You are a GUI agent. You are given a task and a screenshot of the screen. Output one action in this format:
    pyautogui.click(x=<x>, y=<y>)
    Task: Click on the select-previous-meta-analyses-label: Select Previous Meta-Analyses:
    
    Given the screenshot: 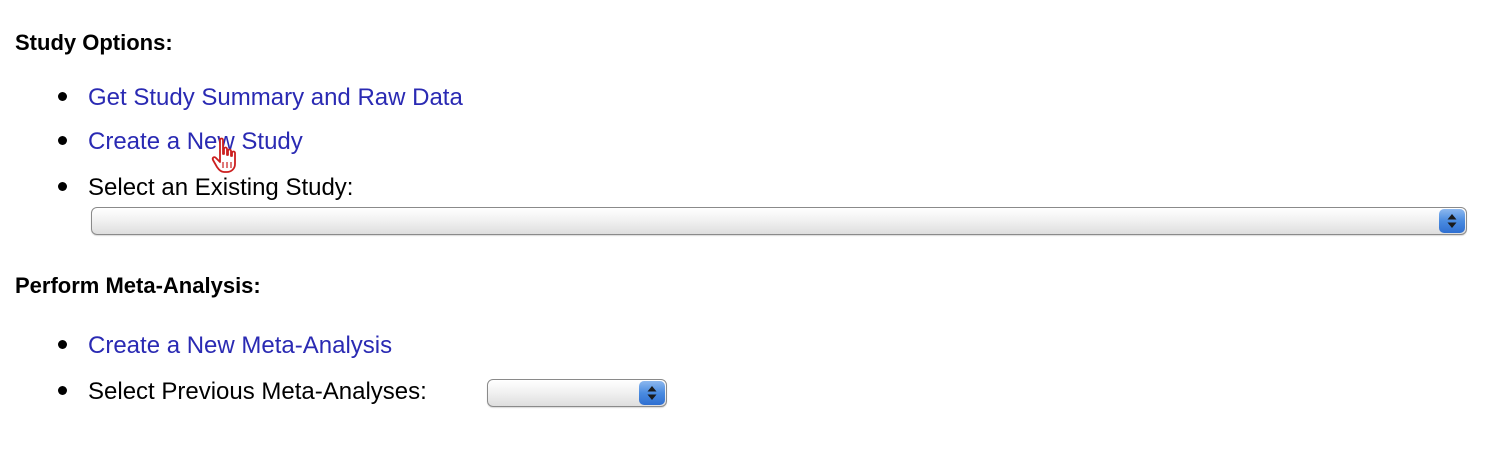 What is the action you would take?
    pyautogui.click(x=257, y=391)
    